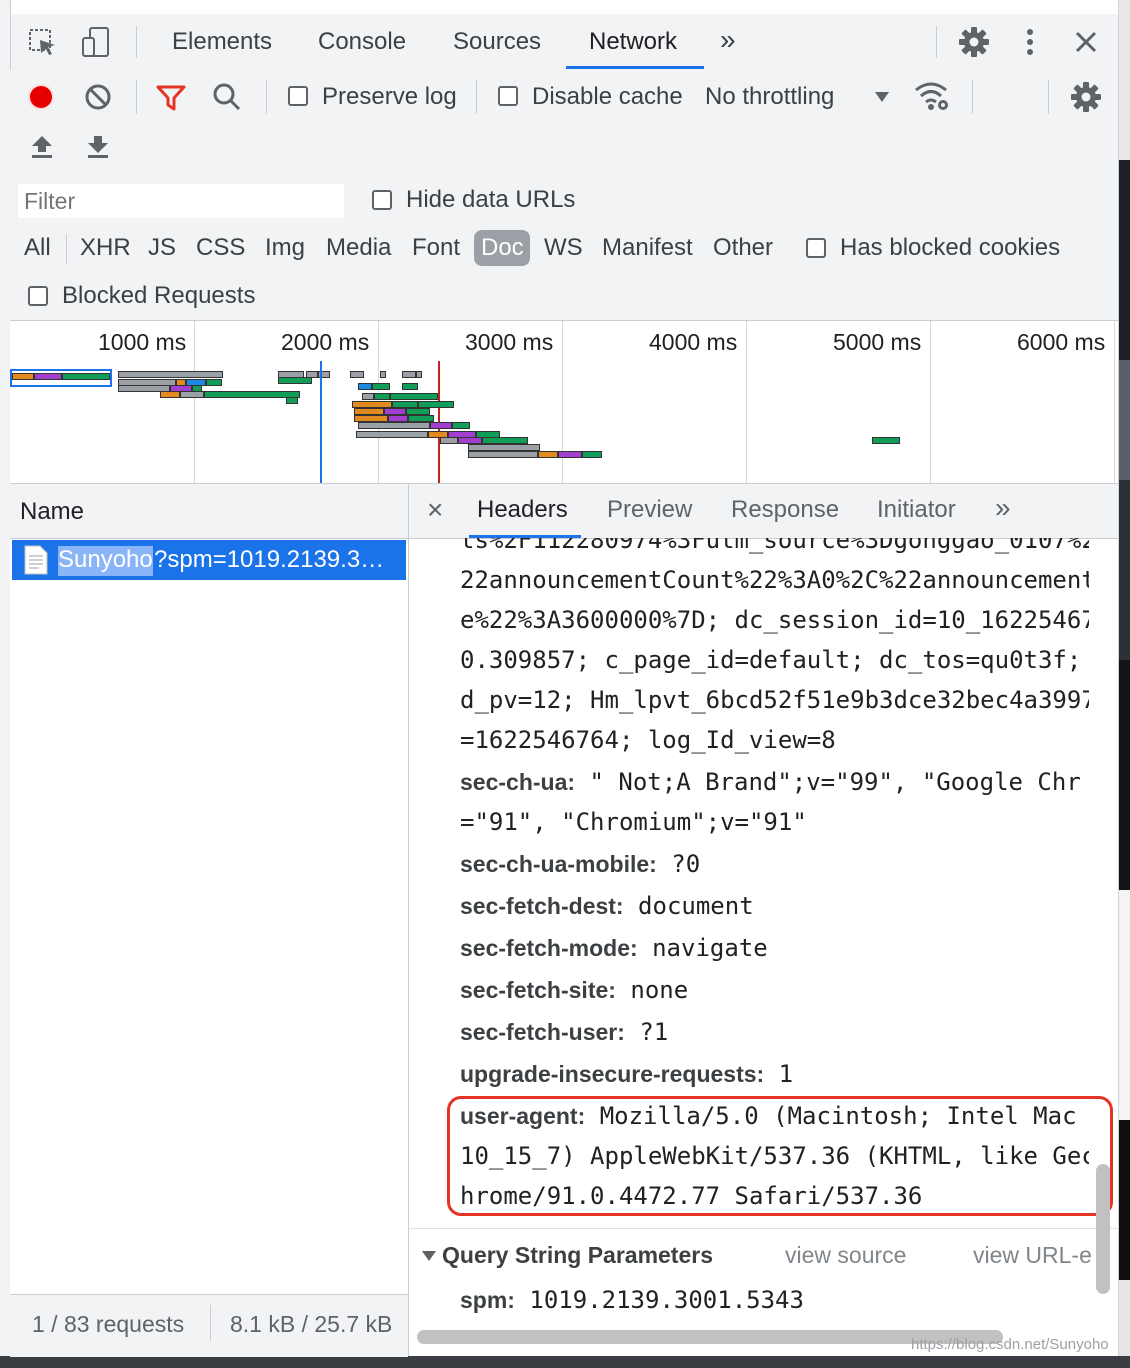 The image size is (1130, 1368). Describe the element at coordinates (435, 510) in the screenshot. I see `close-detail-icon: ×` at that location.